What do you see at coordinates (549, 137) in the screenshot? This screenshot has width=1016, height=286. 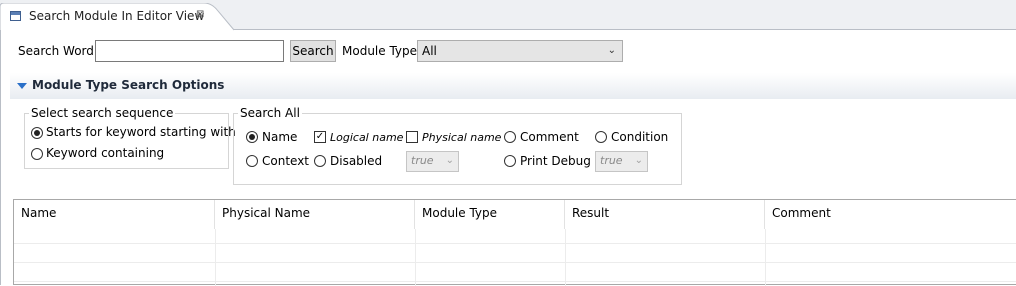 I see `comment-label: Comment` at bounding box center [549, 137].